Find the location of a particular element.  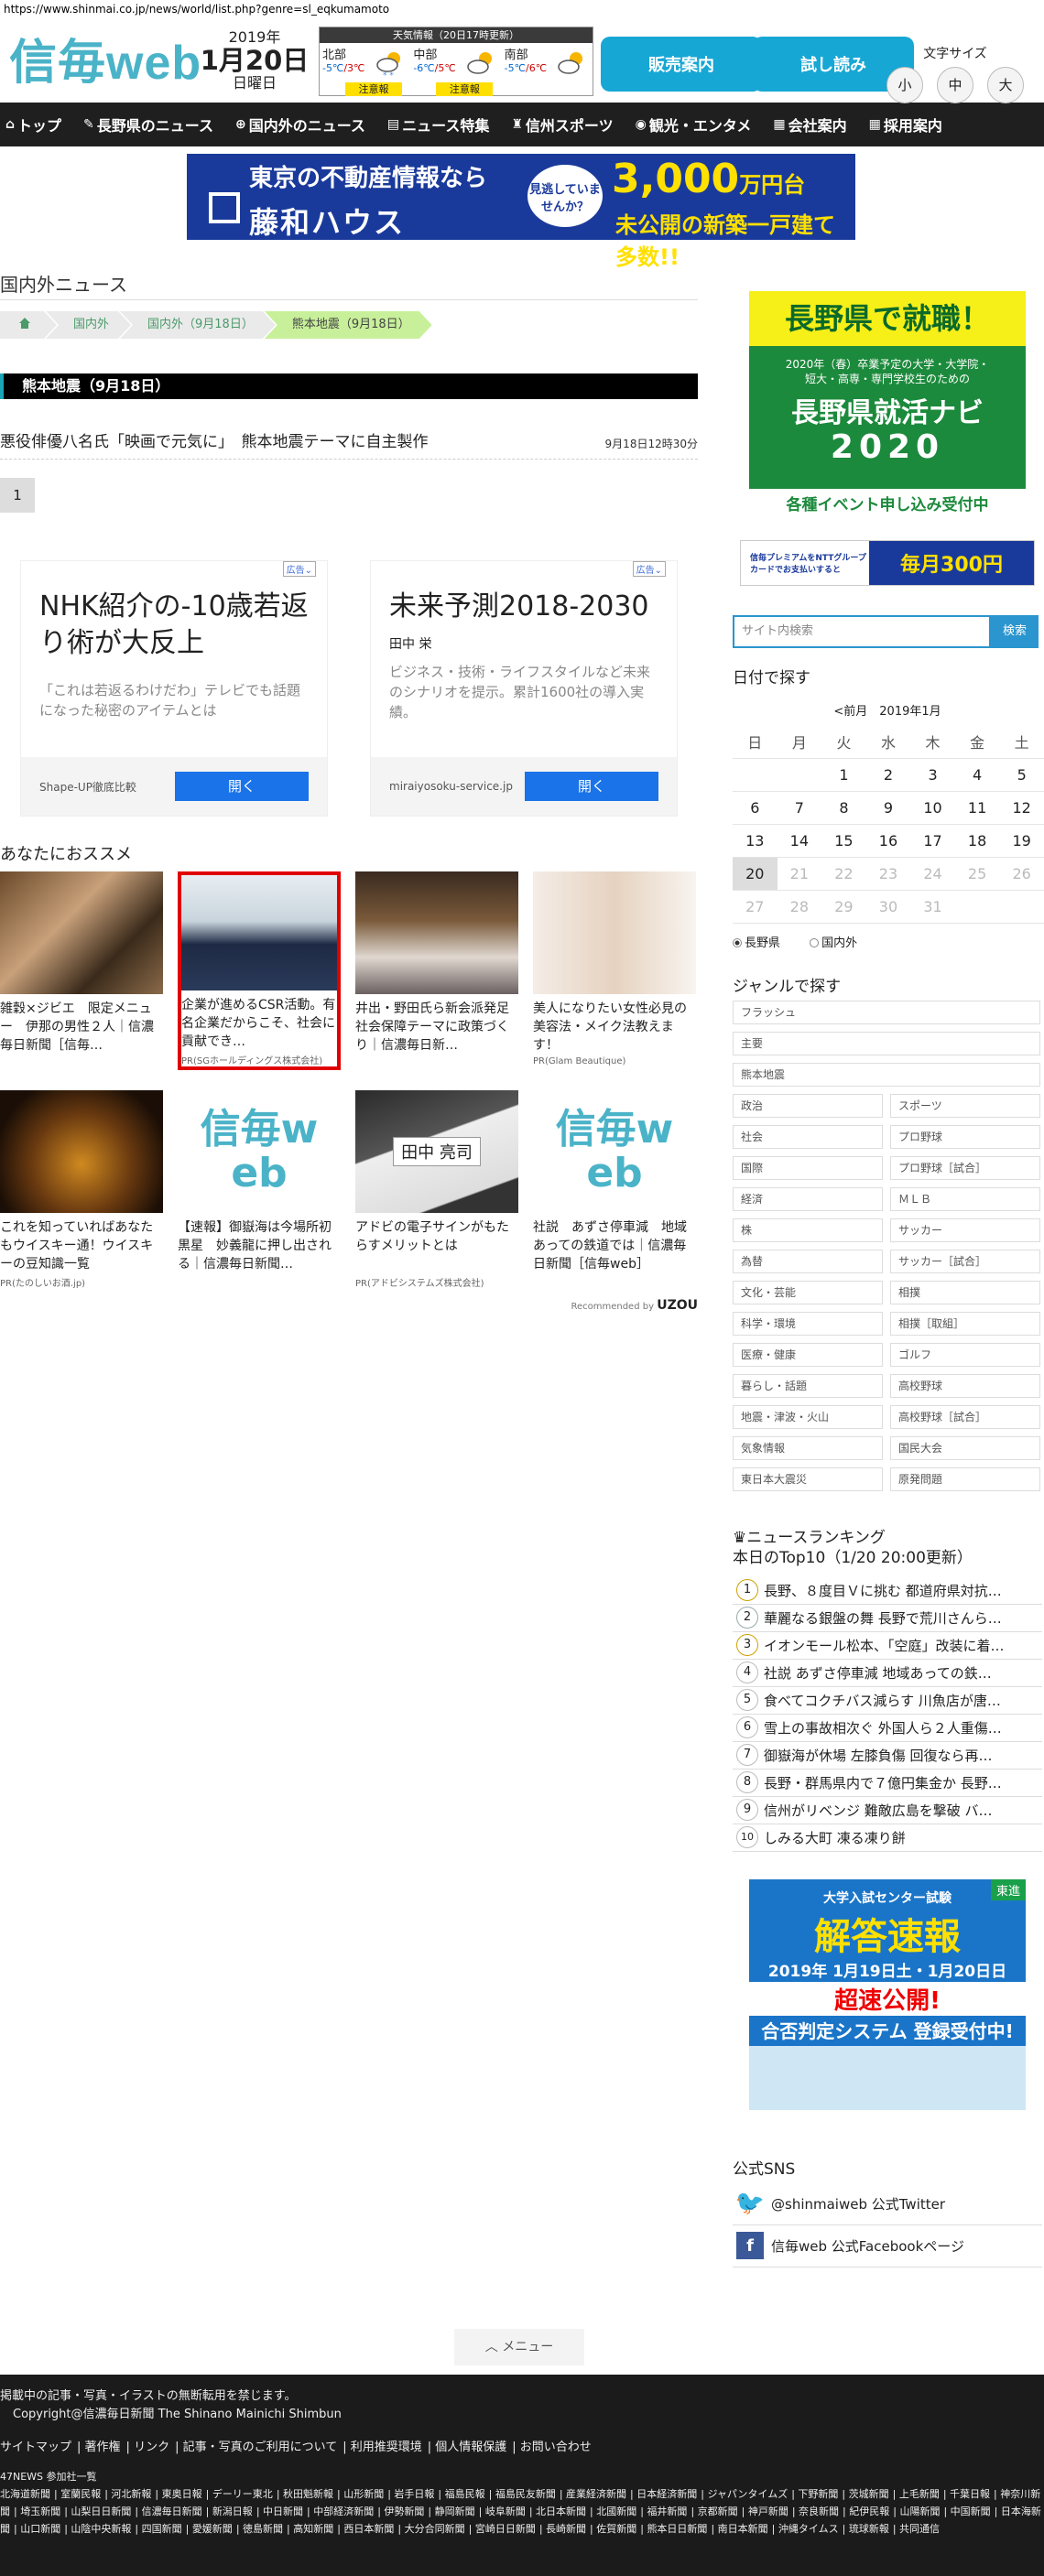

sales-info-button: 販売案内 is located at coordinates (681, 64).